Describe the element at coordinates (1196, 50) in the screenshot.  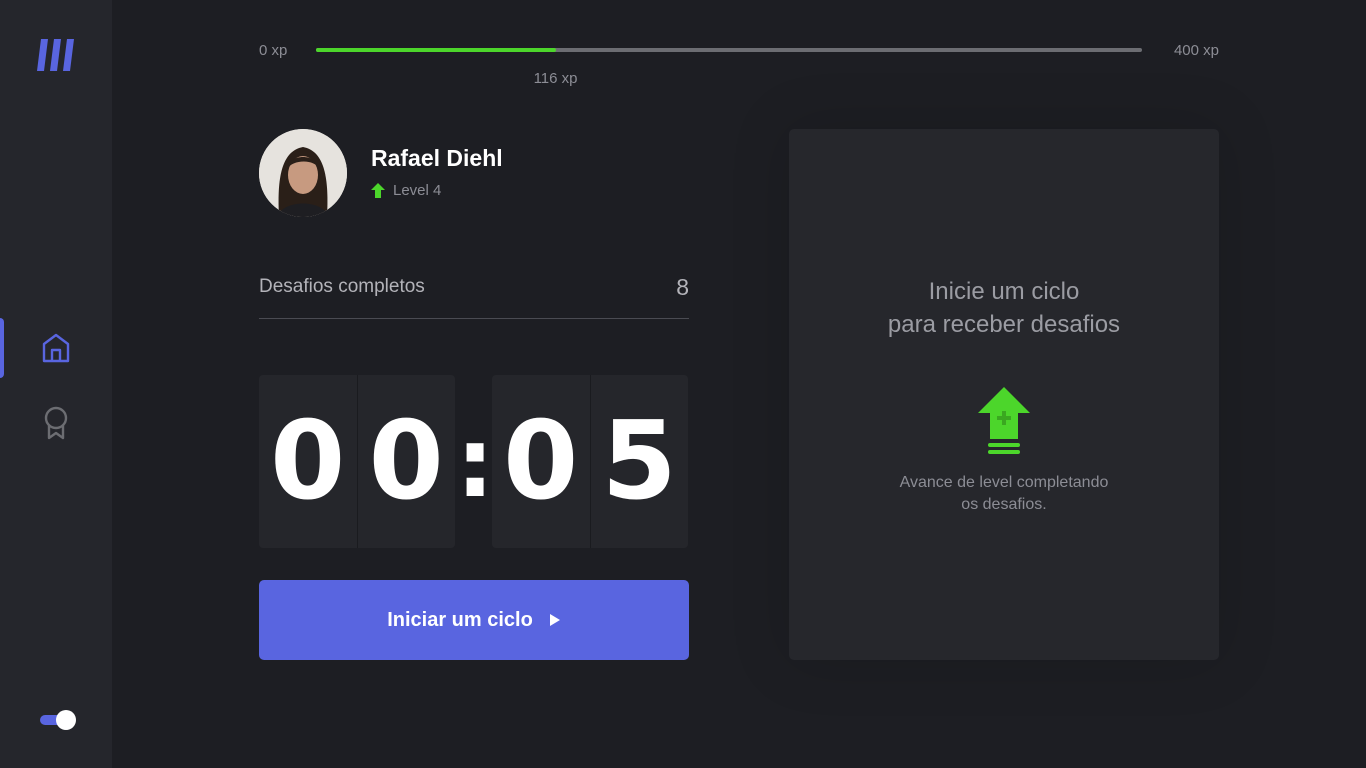
I see `xp-max-label: 400 xp` at that location.